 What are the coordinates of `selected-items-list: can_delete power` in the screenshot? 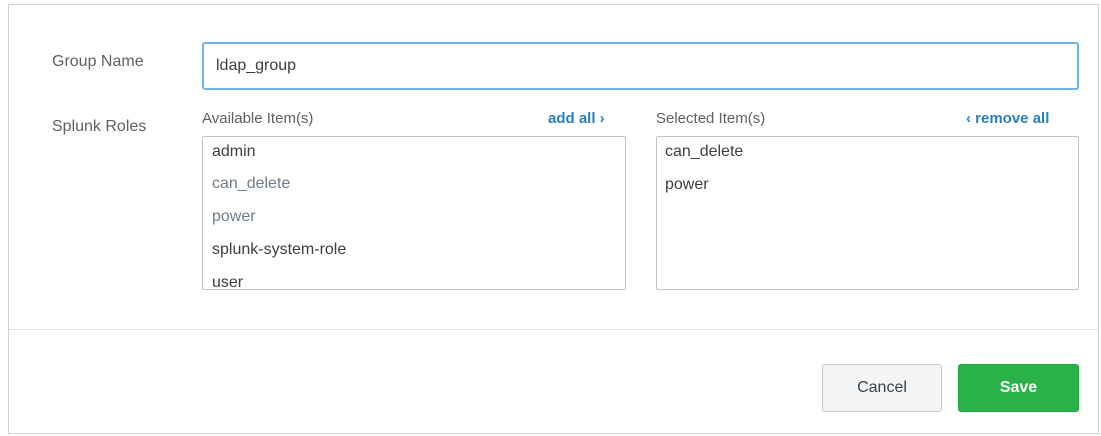 It's located at (867, 213).